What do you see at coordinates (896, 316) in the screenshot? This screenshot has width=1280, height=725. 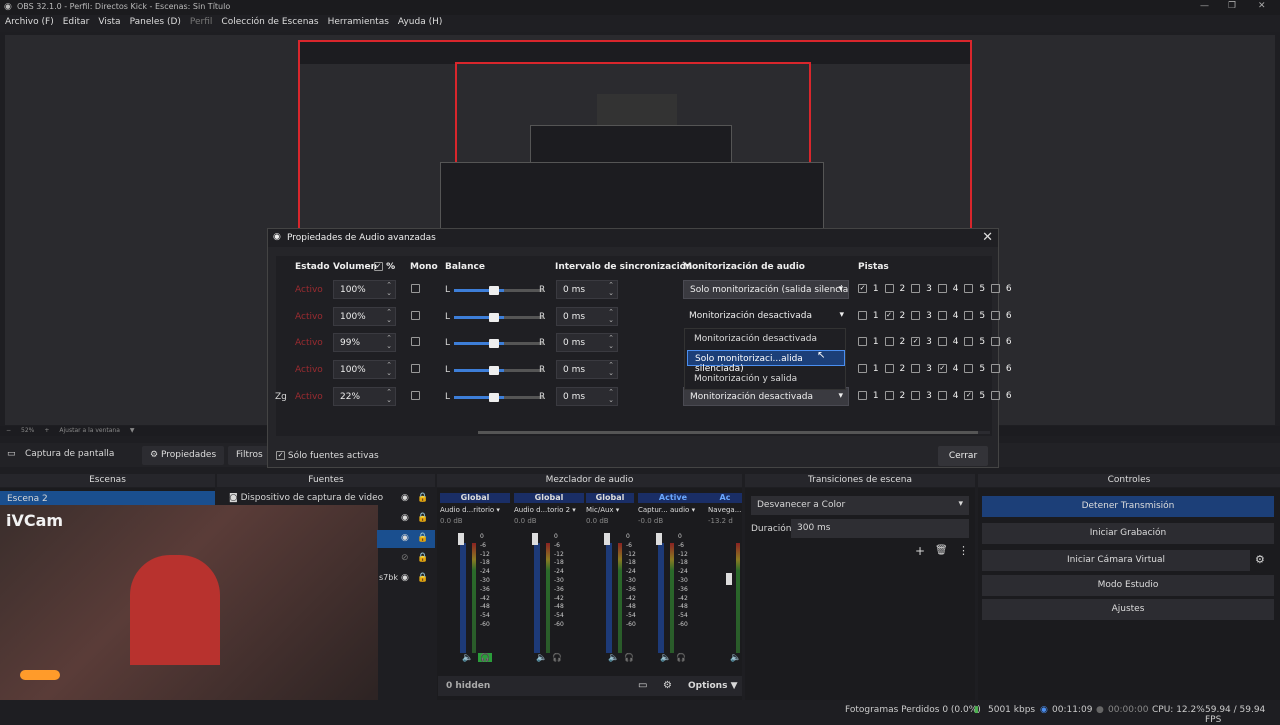 I see `track-checkbox: ✓ 2` at bounding box center [896, 316].